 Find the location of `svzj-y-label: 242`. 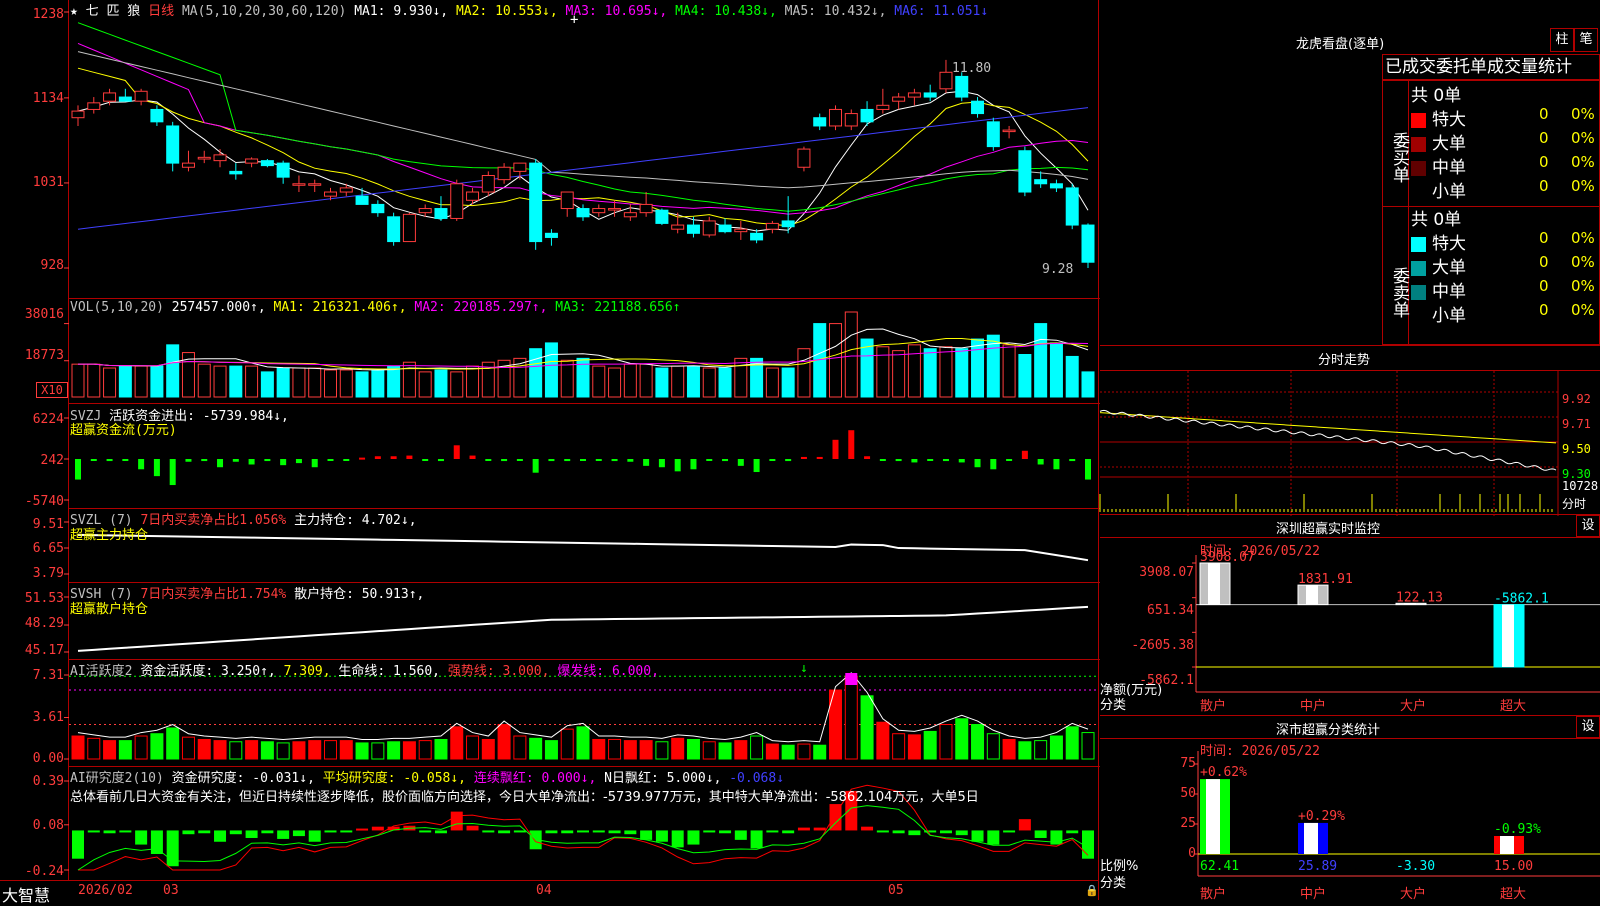

svzj-y-label: 242 is located at coordinates (52, 460).